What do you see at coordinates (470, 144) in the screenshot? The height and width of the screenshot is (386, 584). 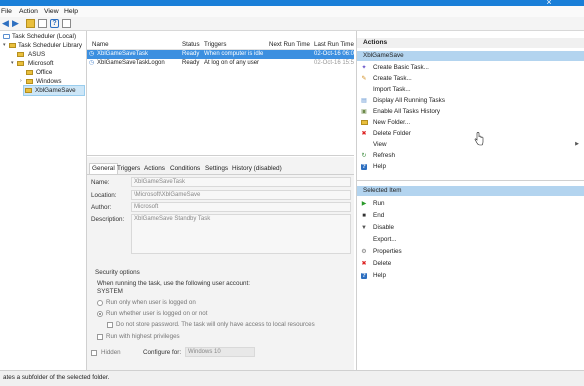 I see `view-action: View ▶` at bounding box center [470, 144].